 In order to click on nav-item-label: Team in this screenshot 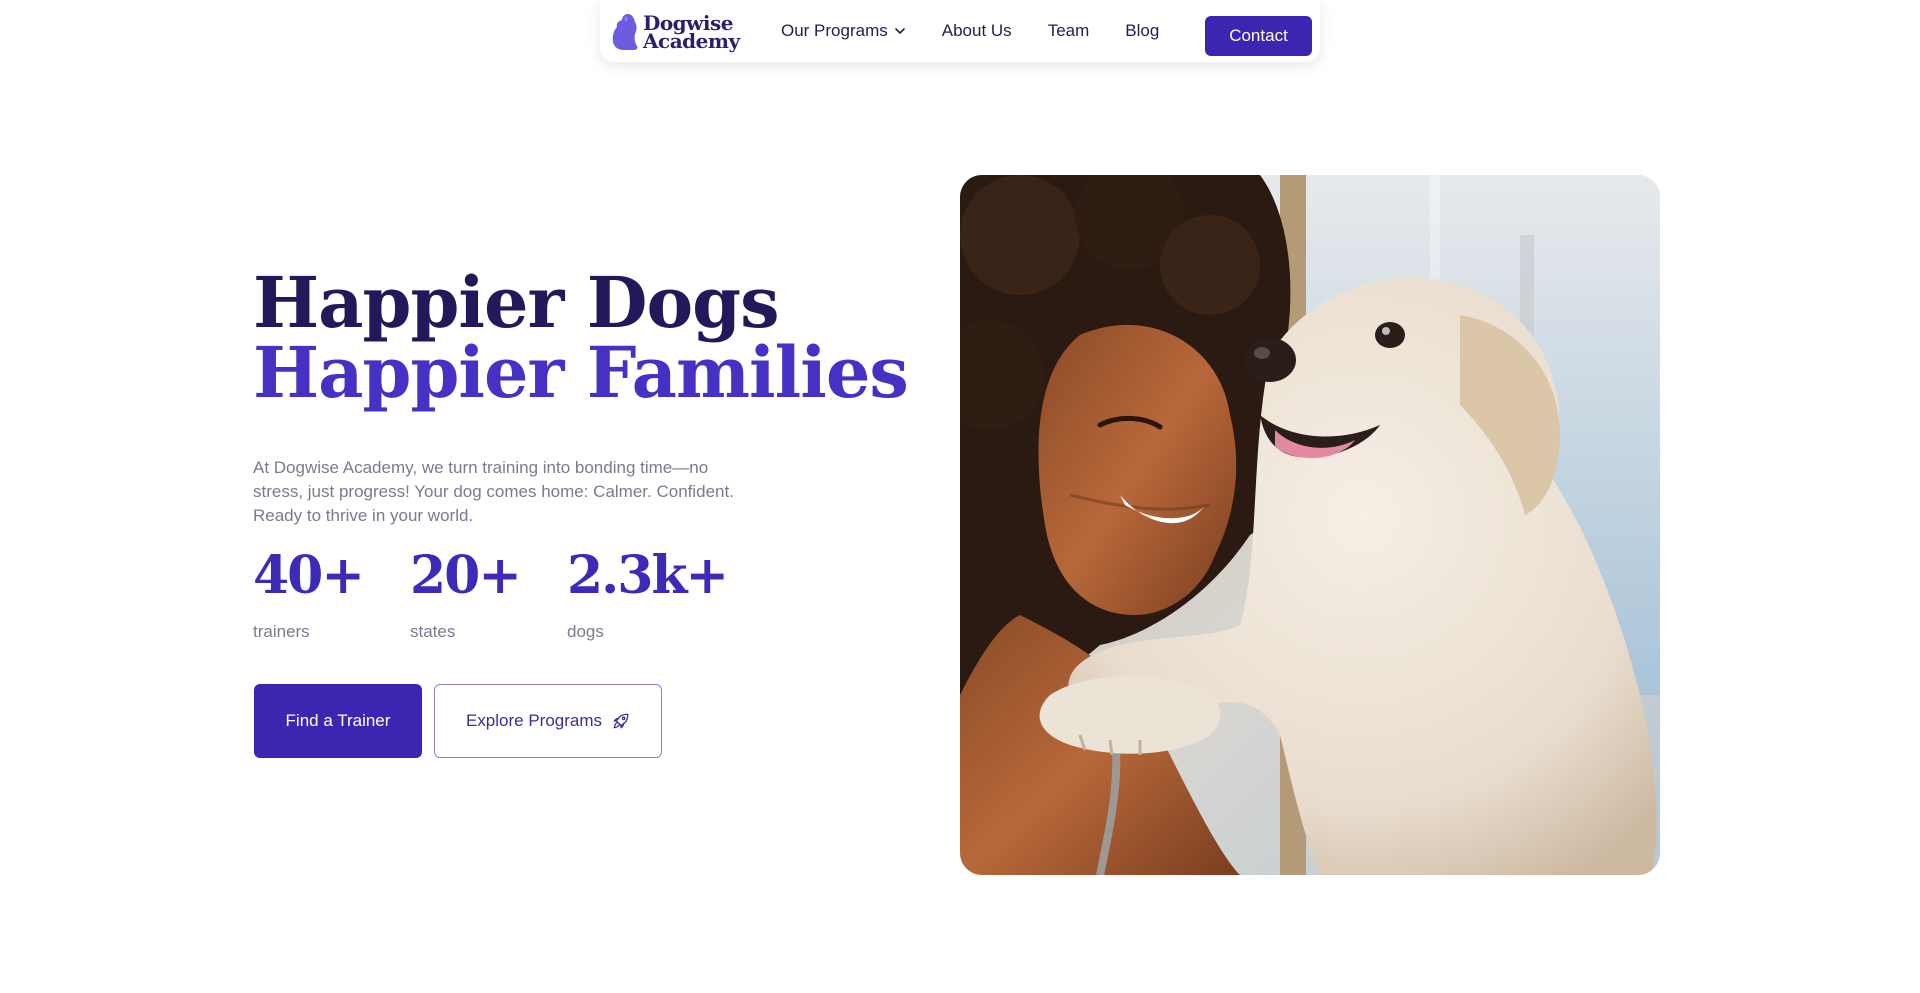, I will do `click(1068, 30)`.